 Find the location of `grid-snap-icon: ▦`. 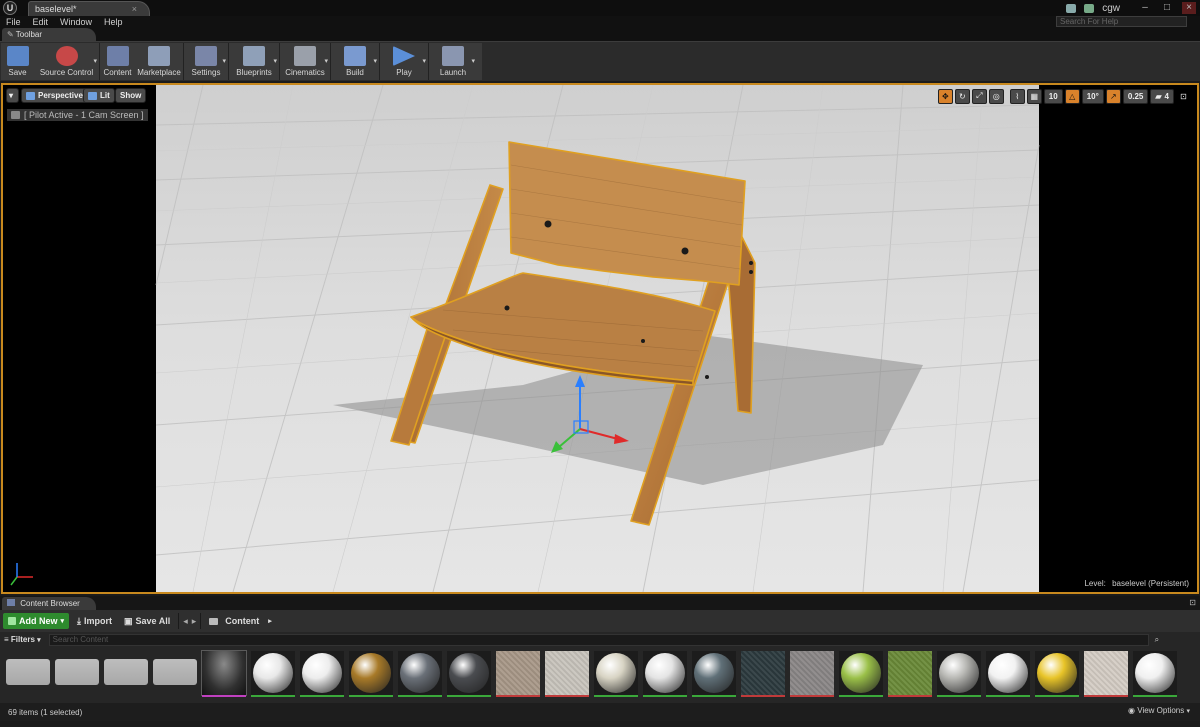

grid-snap-icon: ▦ is located at coordinates (1034, 96).